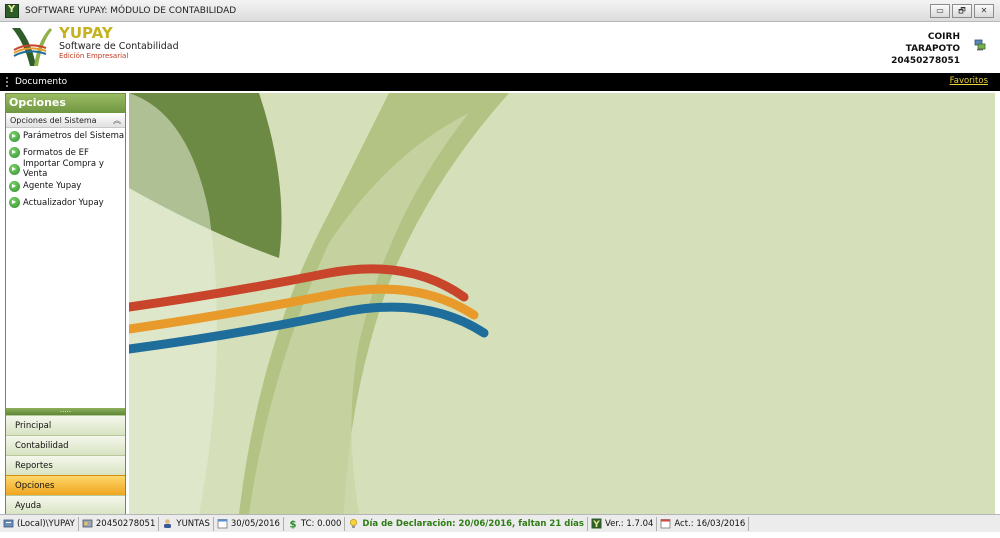  I want to click on window-controls: ▭ 🗗 ✕, so click(962, 11).